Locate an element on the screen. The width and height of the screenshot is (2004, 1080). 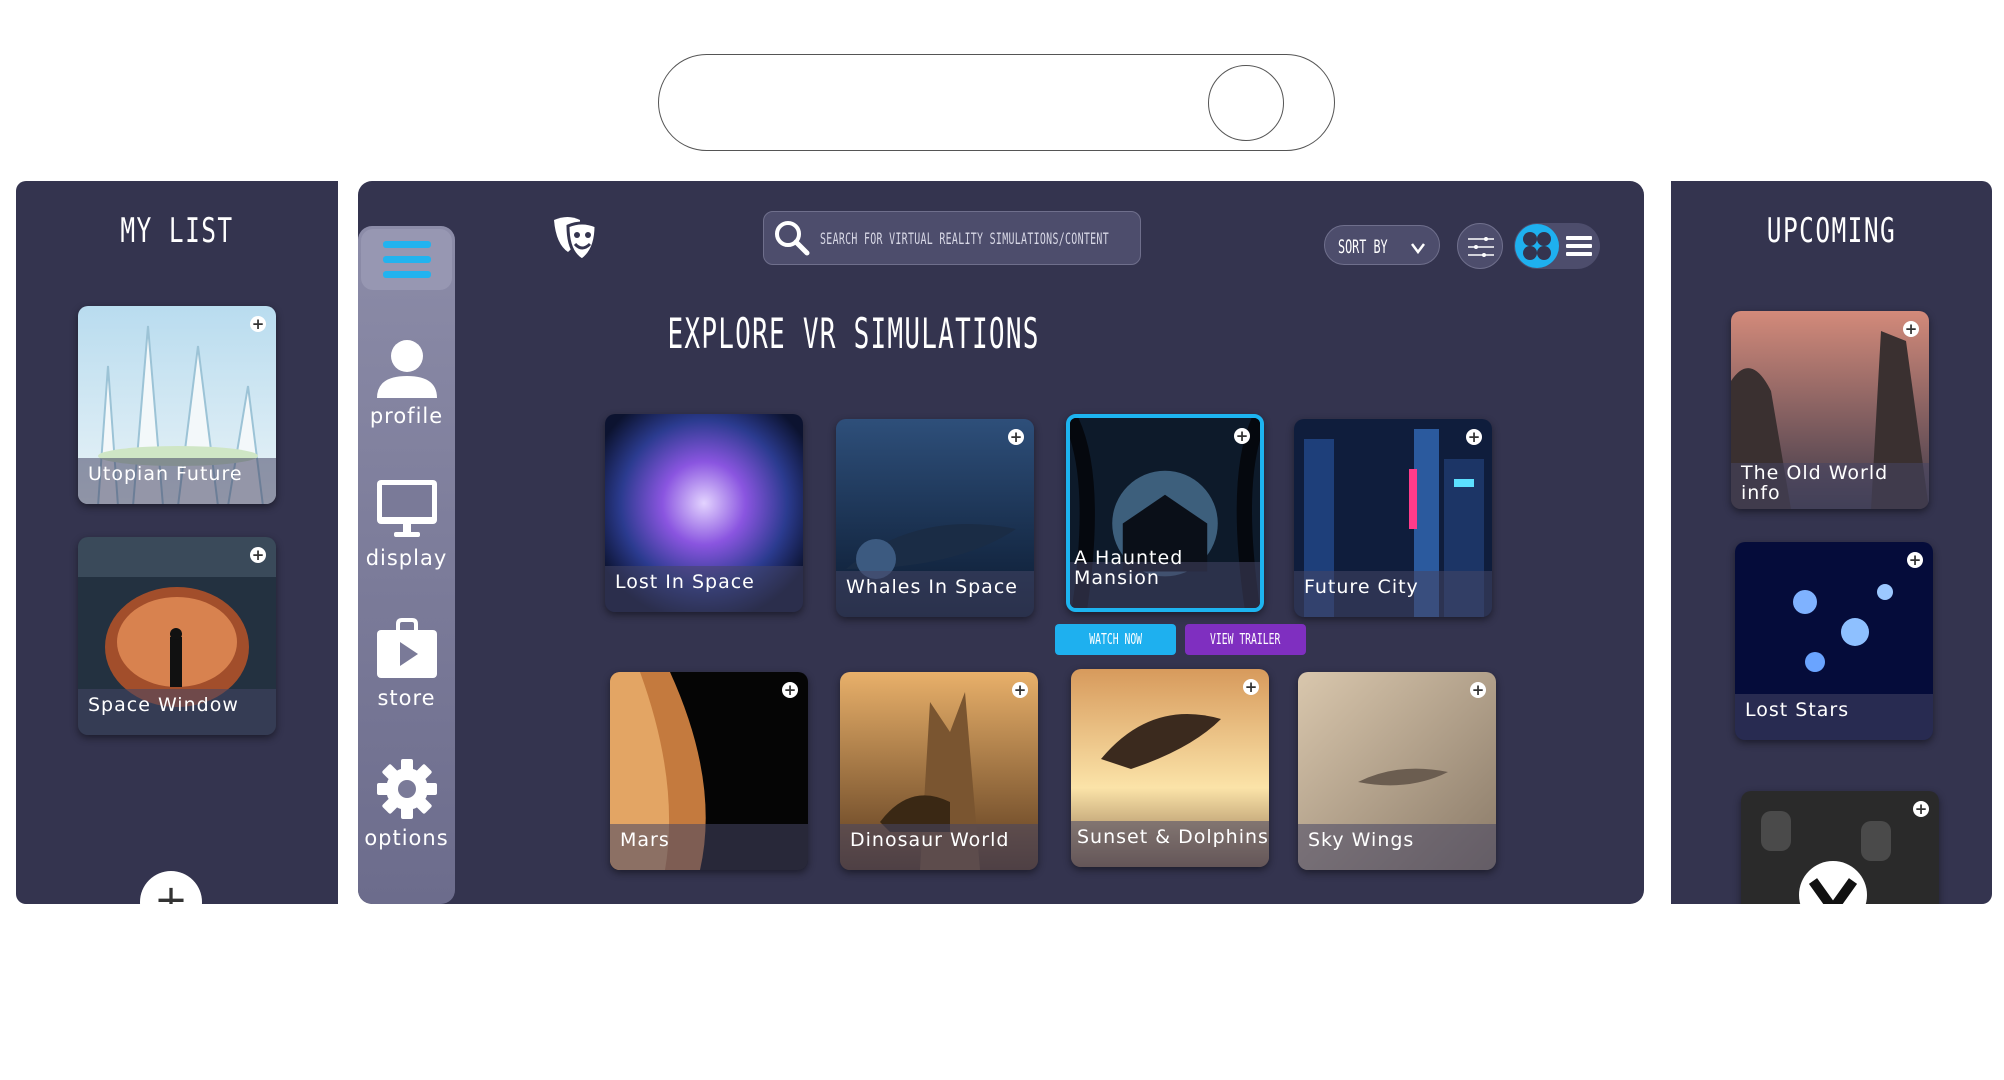
card-label: Utopian Future is located at coordinates (165, 474).